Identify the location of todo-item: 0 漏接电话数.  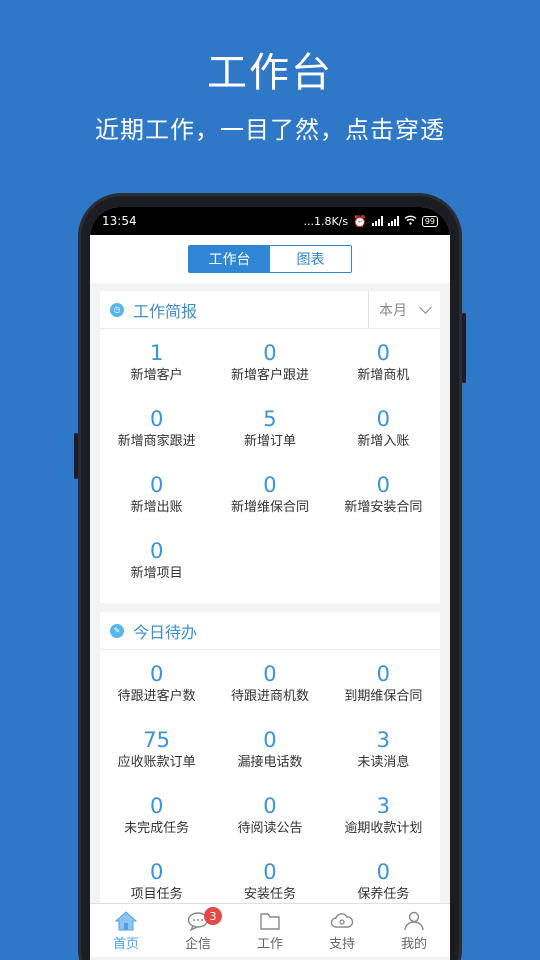
(269, 759).